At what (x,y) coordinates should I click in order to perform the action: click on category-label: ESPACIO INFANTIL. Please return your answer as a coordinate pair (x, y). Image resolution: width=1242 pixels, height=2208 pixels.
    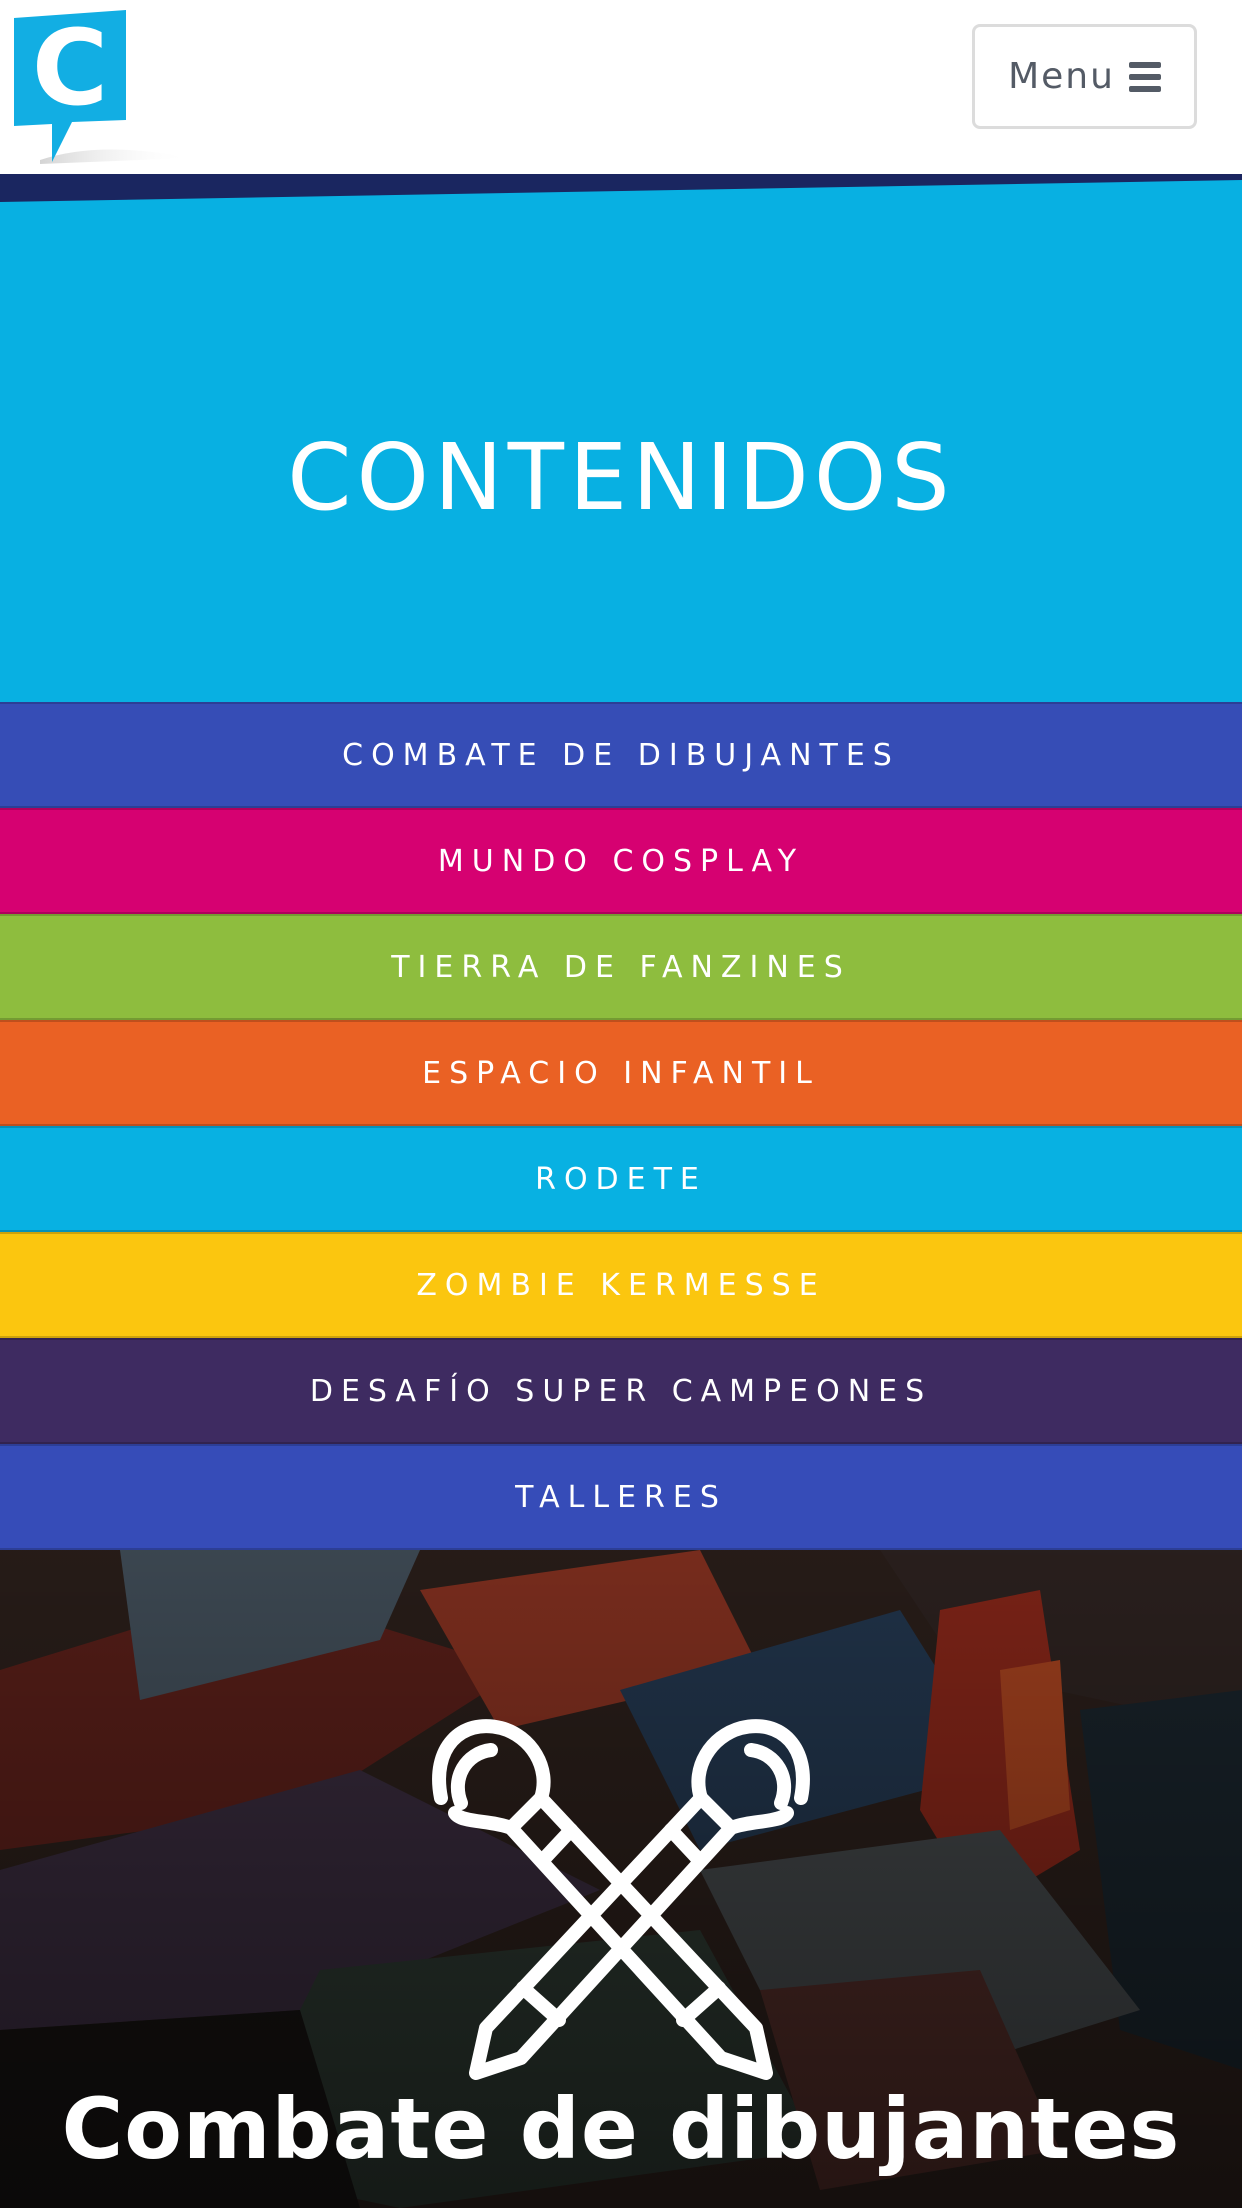
    Looking at the image, I should click on (621, 1073).